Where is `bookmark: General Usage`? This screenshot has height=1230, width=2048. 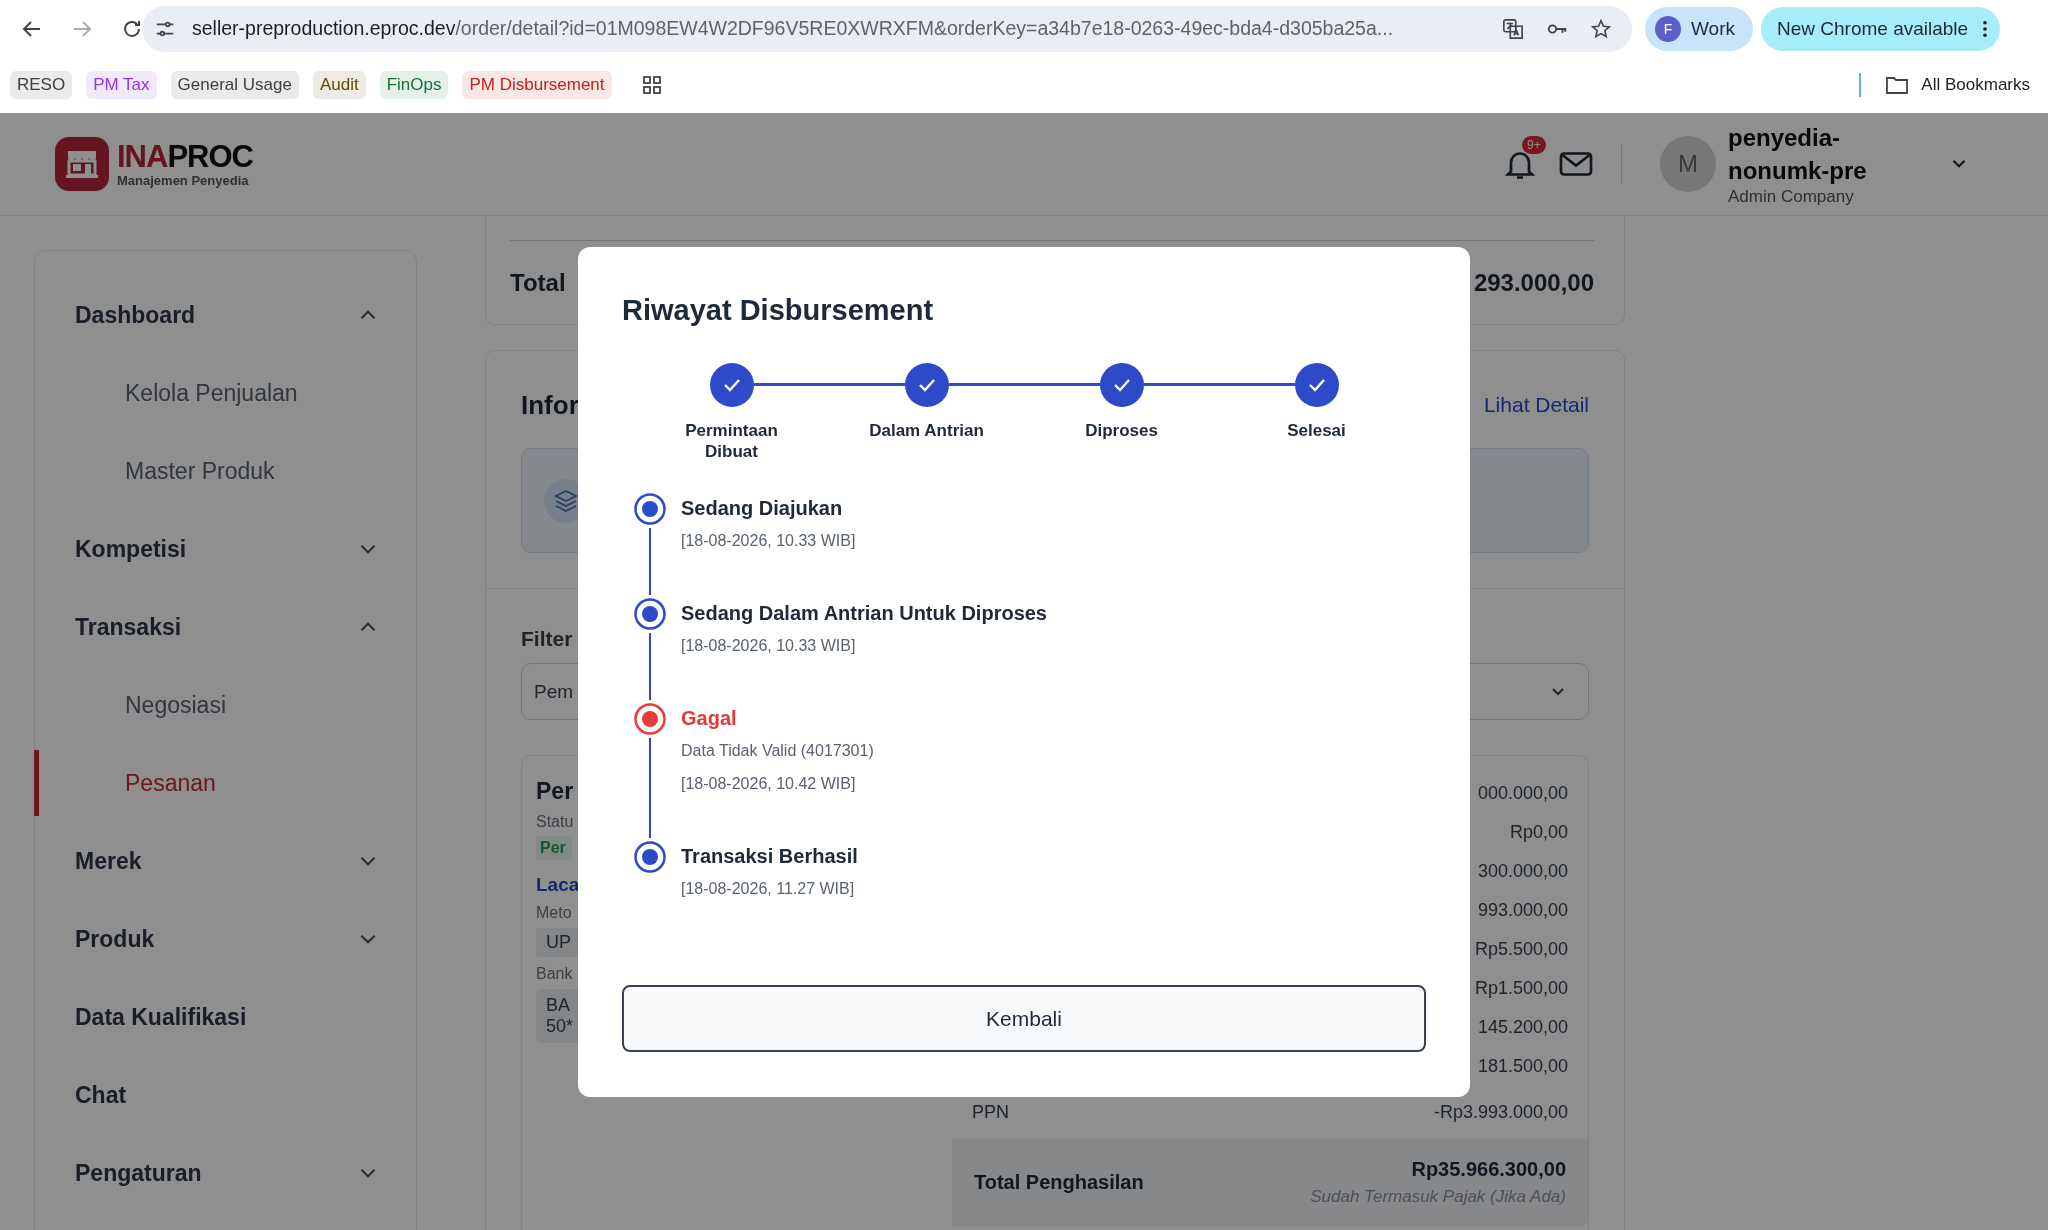
bookmark: General Usage is located at coordinates (234, 85).